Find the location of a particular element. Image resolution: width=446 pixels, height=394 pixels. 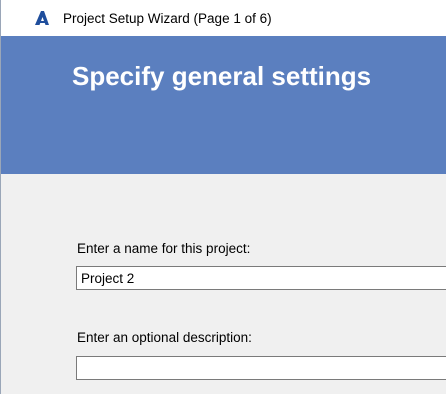

app-logo-icon is located at coordinates (42, 18).